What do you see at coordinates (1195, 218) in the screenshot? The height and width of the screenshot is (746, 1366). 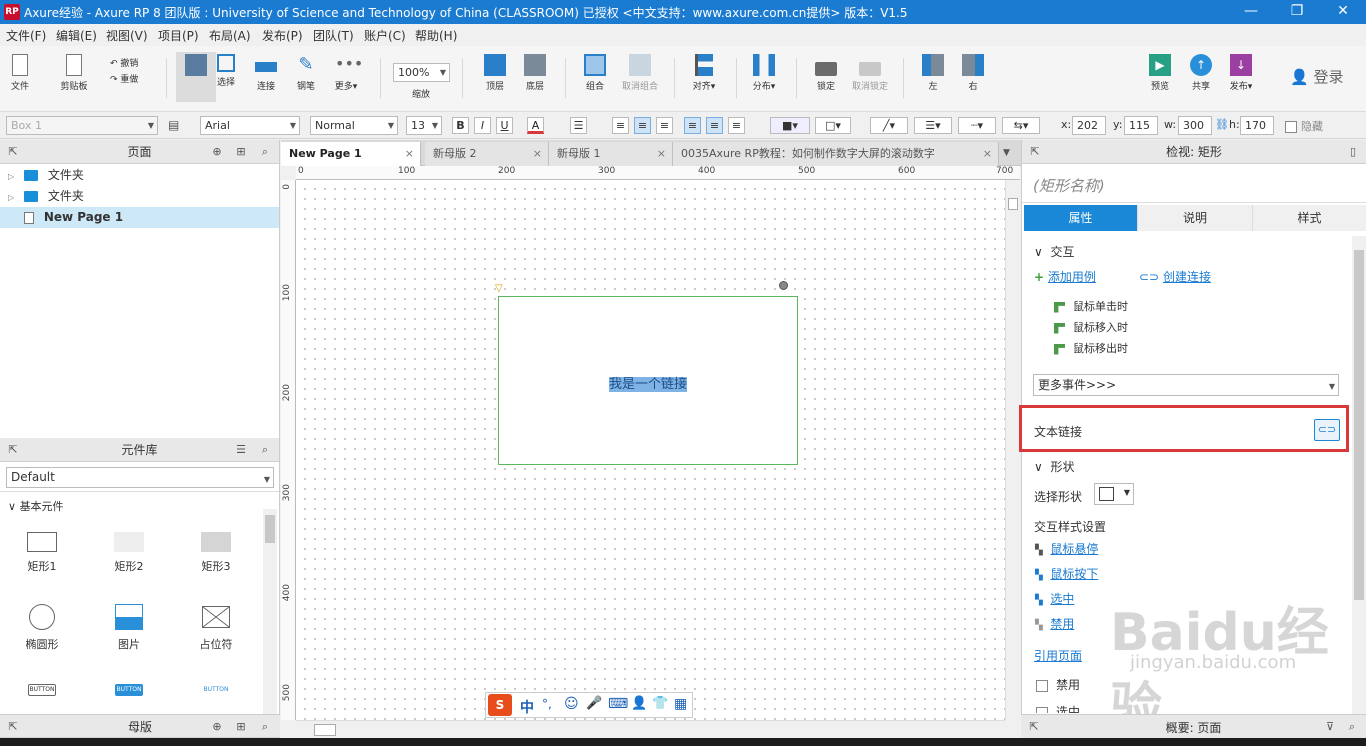 I see `tab-notes: 说明` at bounding box center [1195, 218].